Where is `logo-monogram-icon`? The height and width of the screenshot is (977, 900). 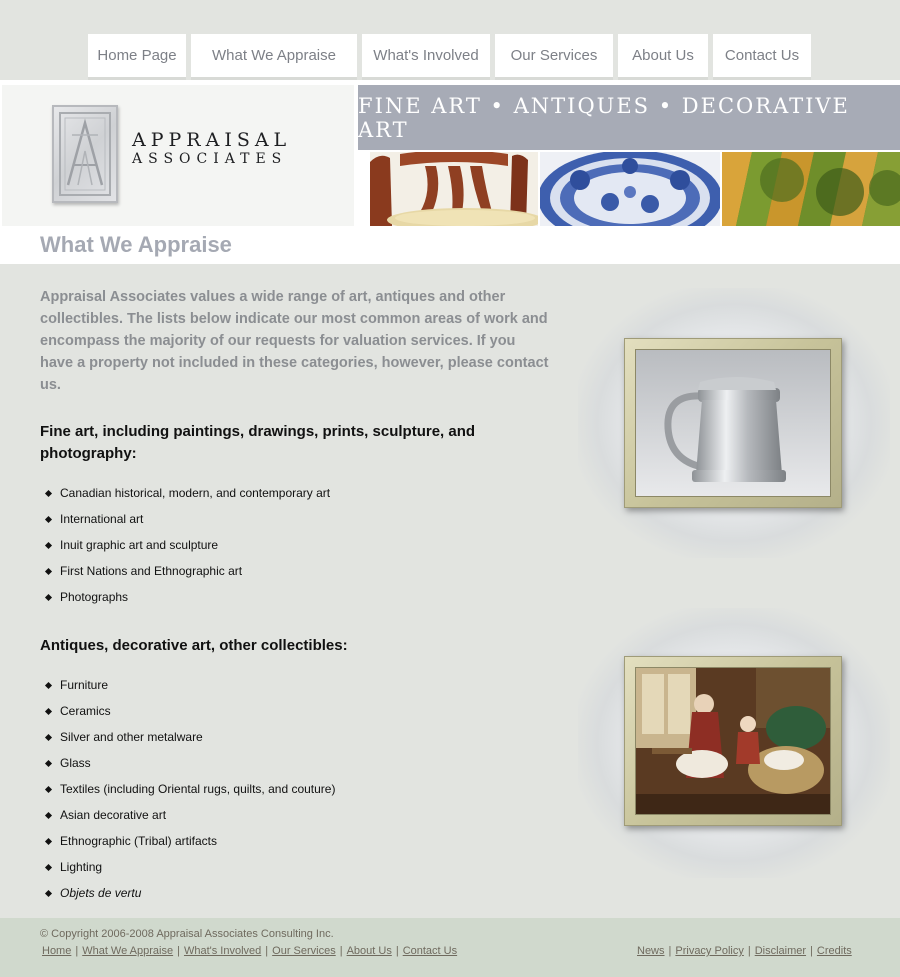
logo-monogram-icon is located at coordinates (85, 154).